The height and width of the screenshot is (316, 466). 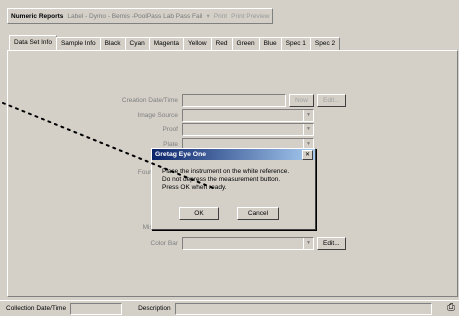 I want to click on description-label: Description, so click(x=154, y=308).